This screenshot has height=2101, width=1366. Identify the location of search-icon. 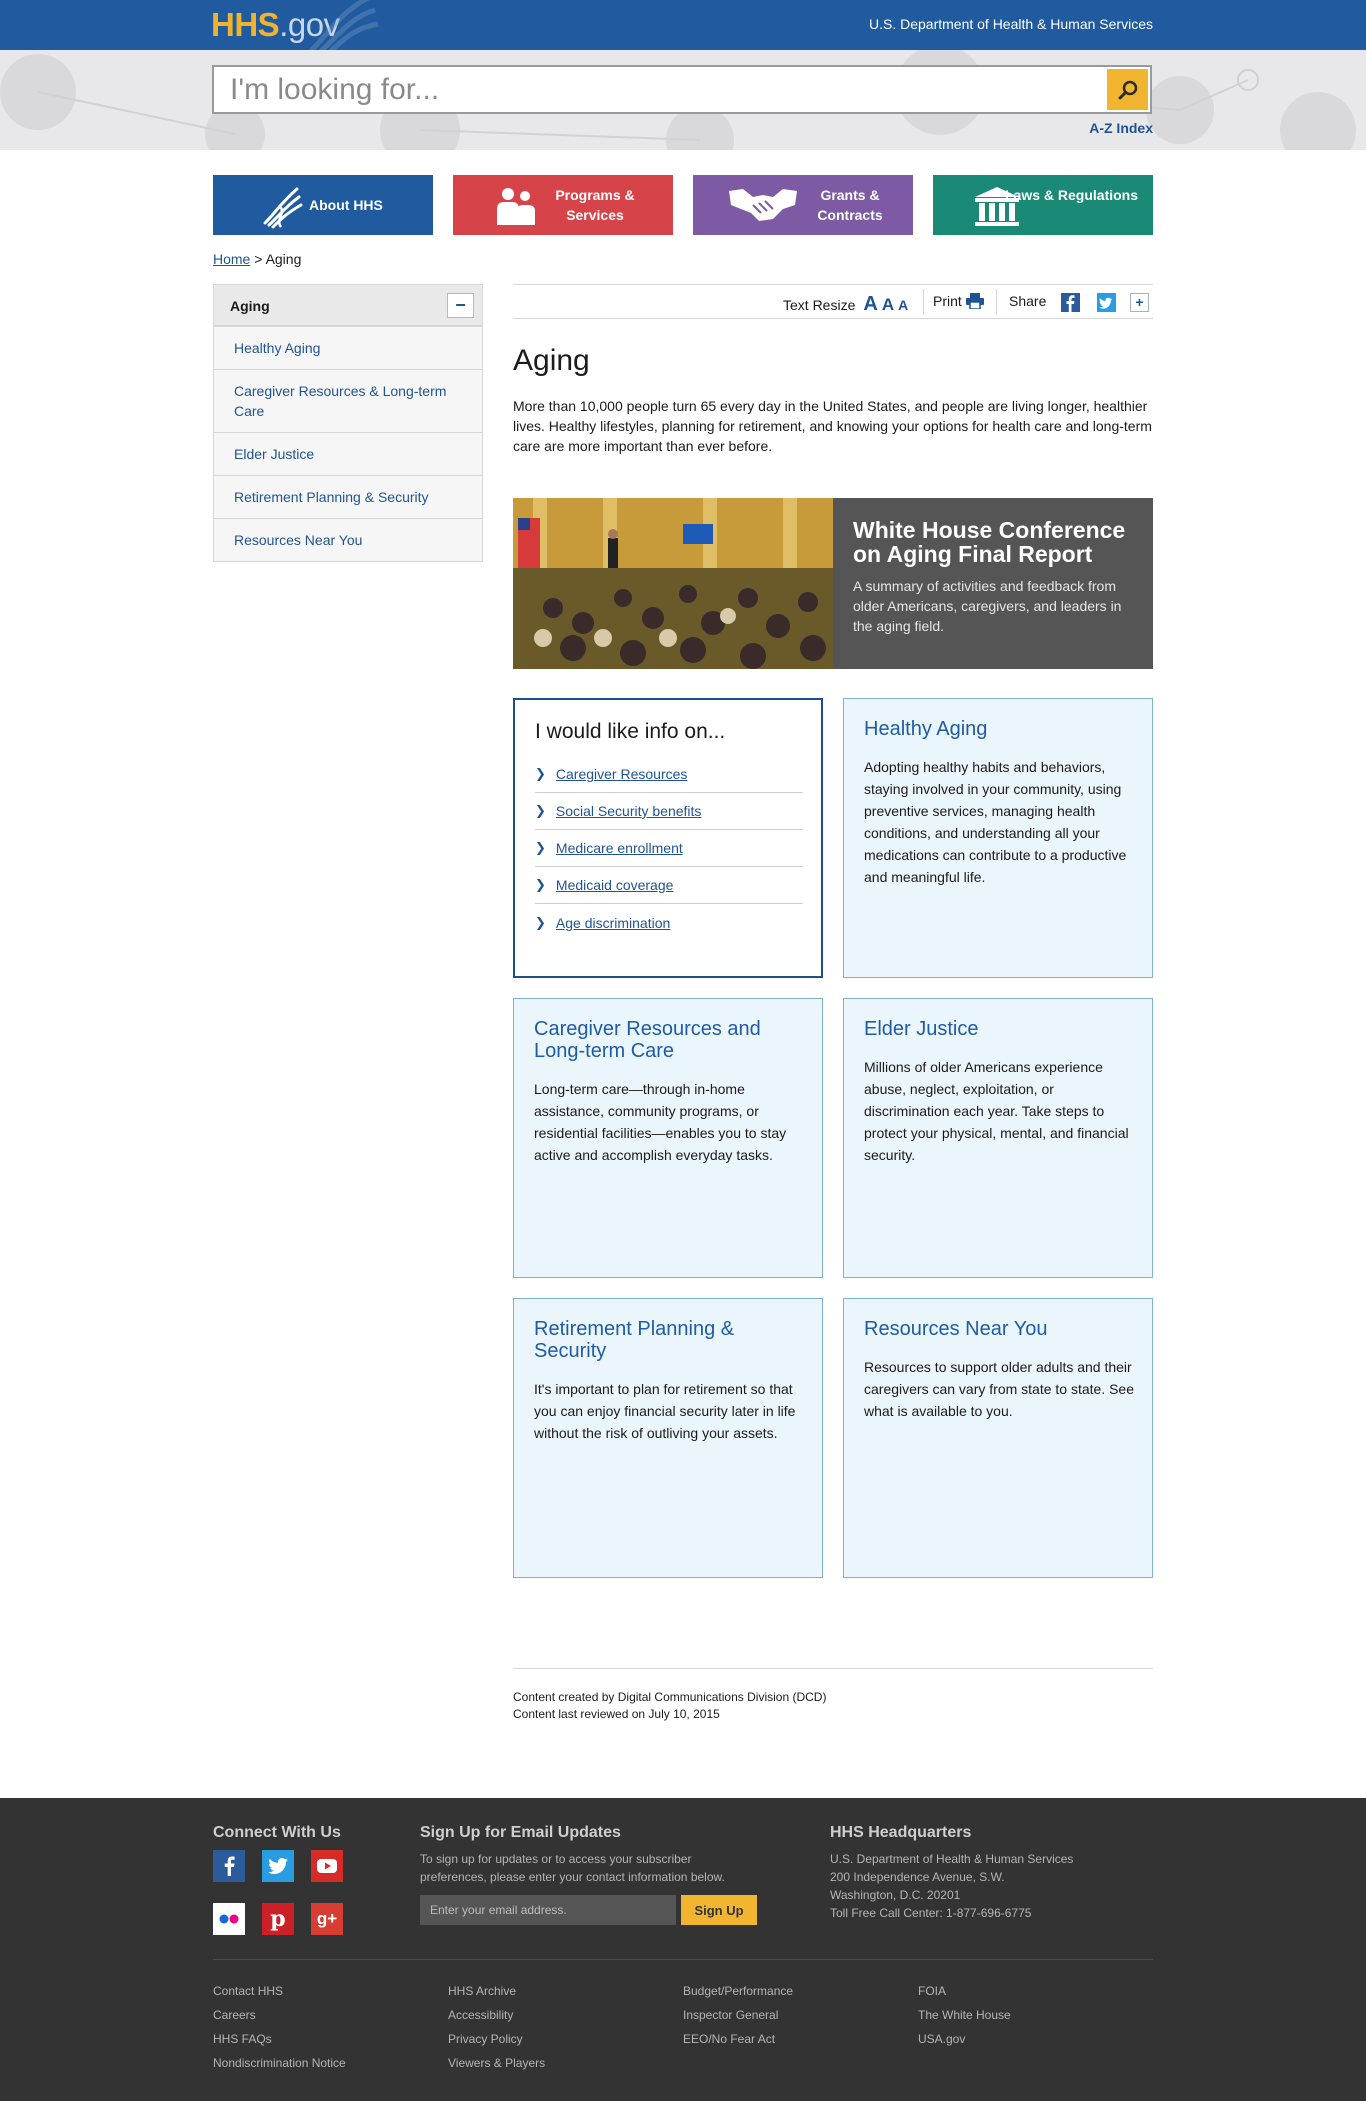
(1127, 89).